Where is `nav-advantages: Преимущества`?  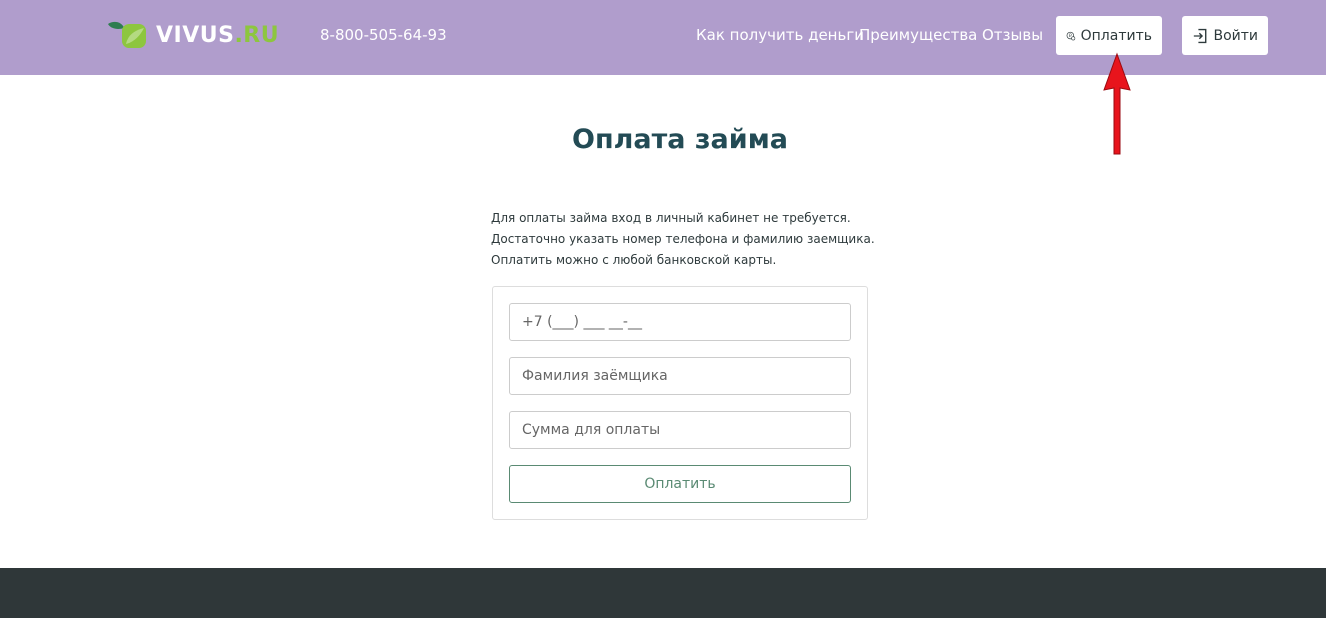 nav-advantages: Преимущества is located at coordinates (918, 35).